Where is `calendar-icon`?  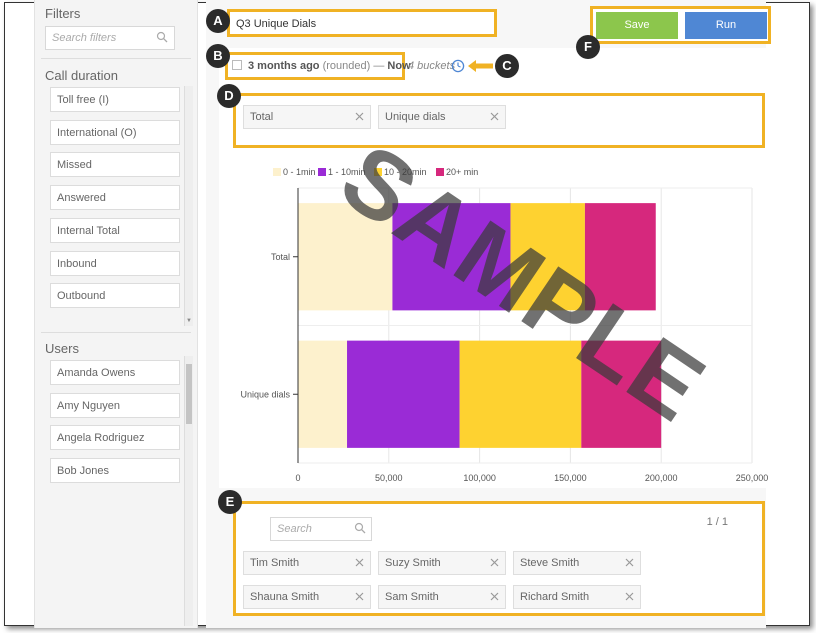 calendar-icon is located at coordinates (237, 65).